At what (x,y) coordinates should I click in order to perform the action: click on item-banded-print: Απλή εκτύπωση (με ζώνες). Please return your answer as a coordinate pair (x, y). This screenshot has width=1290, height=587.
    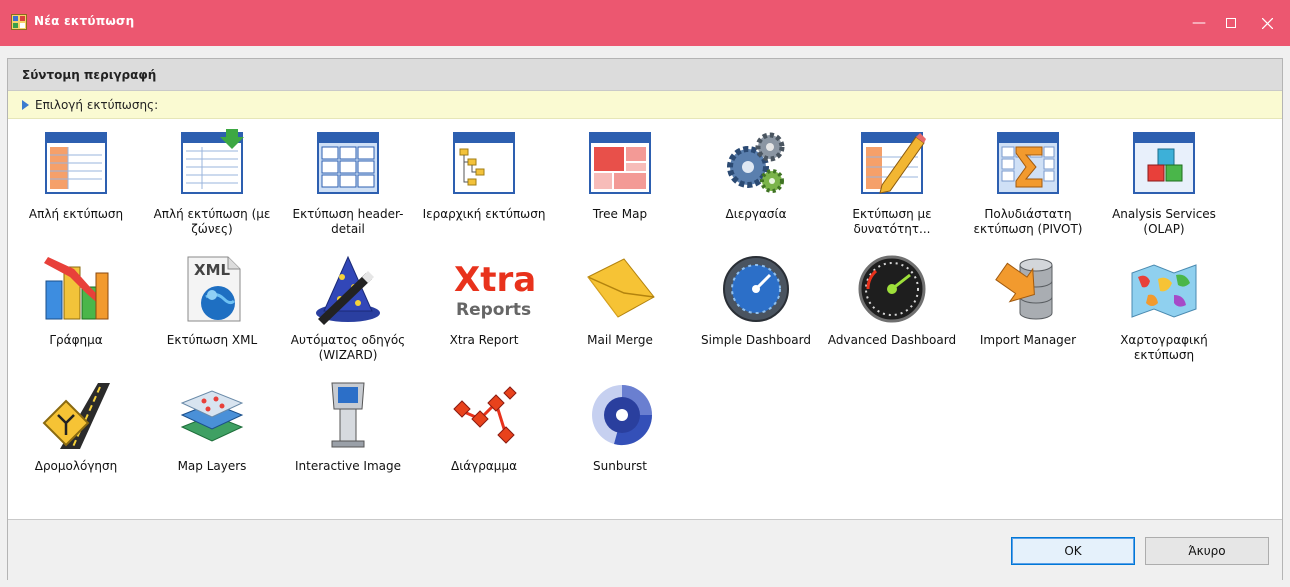
    Looking at the image, I should click on (212, 182).